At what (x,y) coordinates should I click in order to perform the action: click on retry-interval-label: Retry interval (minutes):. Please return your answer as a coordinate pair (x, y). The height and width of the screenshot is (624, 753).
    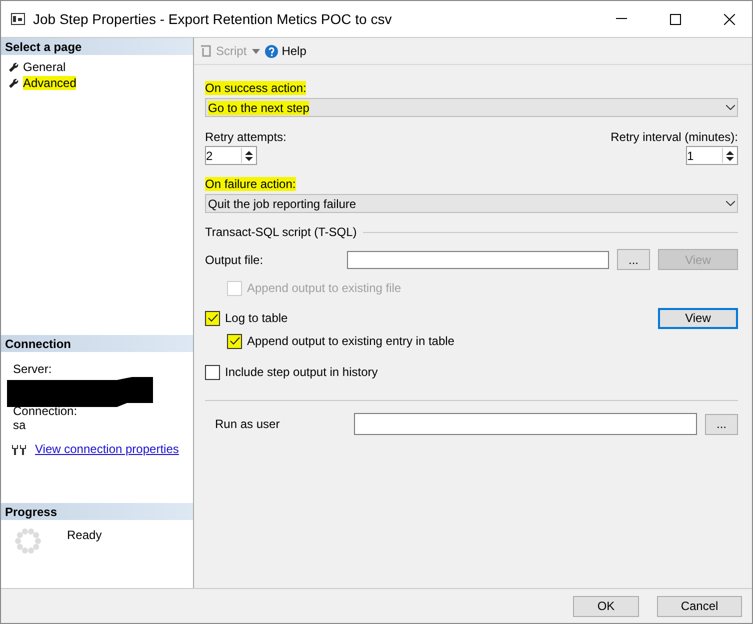
    Looking at the image, I should click on (674, 137).